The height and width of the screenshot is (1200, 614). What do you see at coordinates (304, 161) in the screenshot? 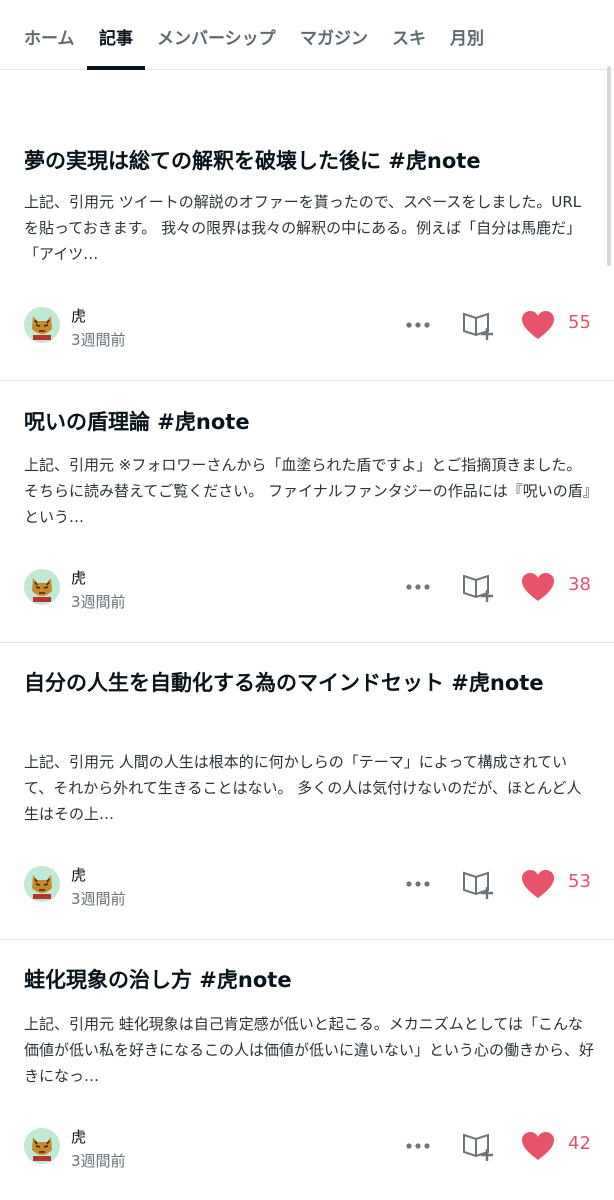
I see `article-title: 夢の実現は総ての解釈を破壊した後に #虎note` at bounding box center [304, 161].